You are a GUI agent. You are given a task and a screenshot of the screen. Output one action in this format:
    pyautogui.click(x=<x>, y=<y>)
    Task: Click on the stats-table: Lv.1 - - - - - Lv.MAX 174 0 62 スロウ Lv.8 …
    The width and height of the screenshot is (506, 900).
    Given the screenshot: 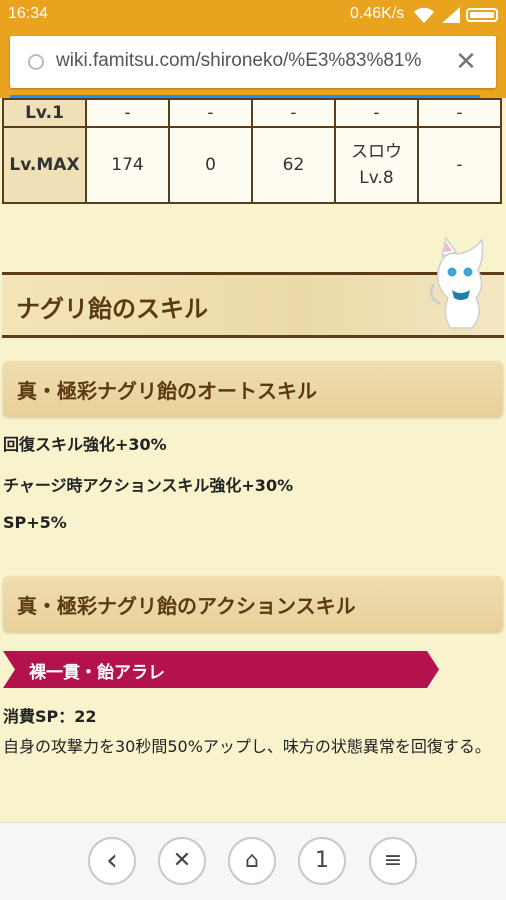 What is the action you would take?
    pyautogui.click(x=252, y=151)
    